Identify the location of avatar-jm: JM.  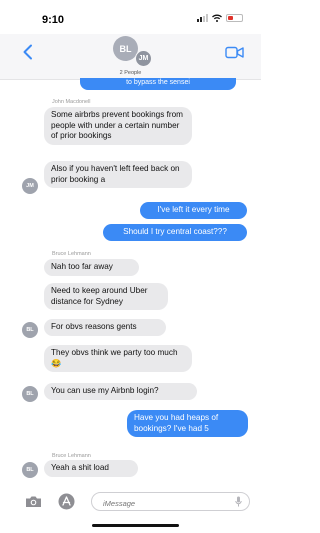
(30, 186).